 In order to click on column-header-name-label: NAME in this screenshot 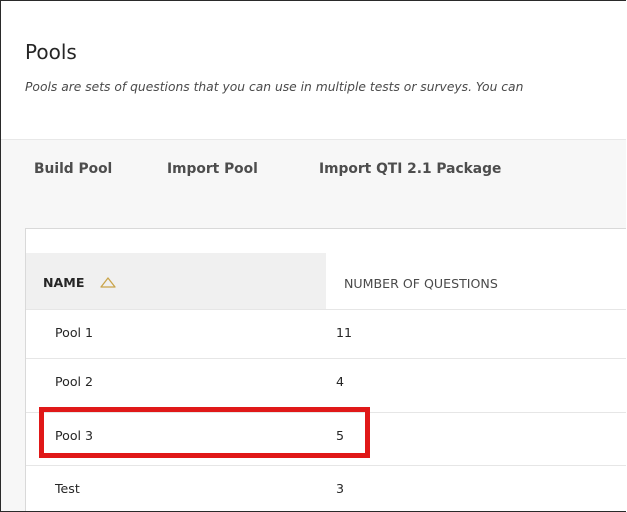, I will do `click(63, 283)`.